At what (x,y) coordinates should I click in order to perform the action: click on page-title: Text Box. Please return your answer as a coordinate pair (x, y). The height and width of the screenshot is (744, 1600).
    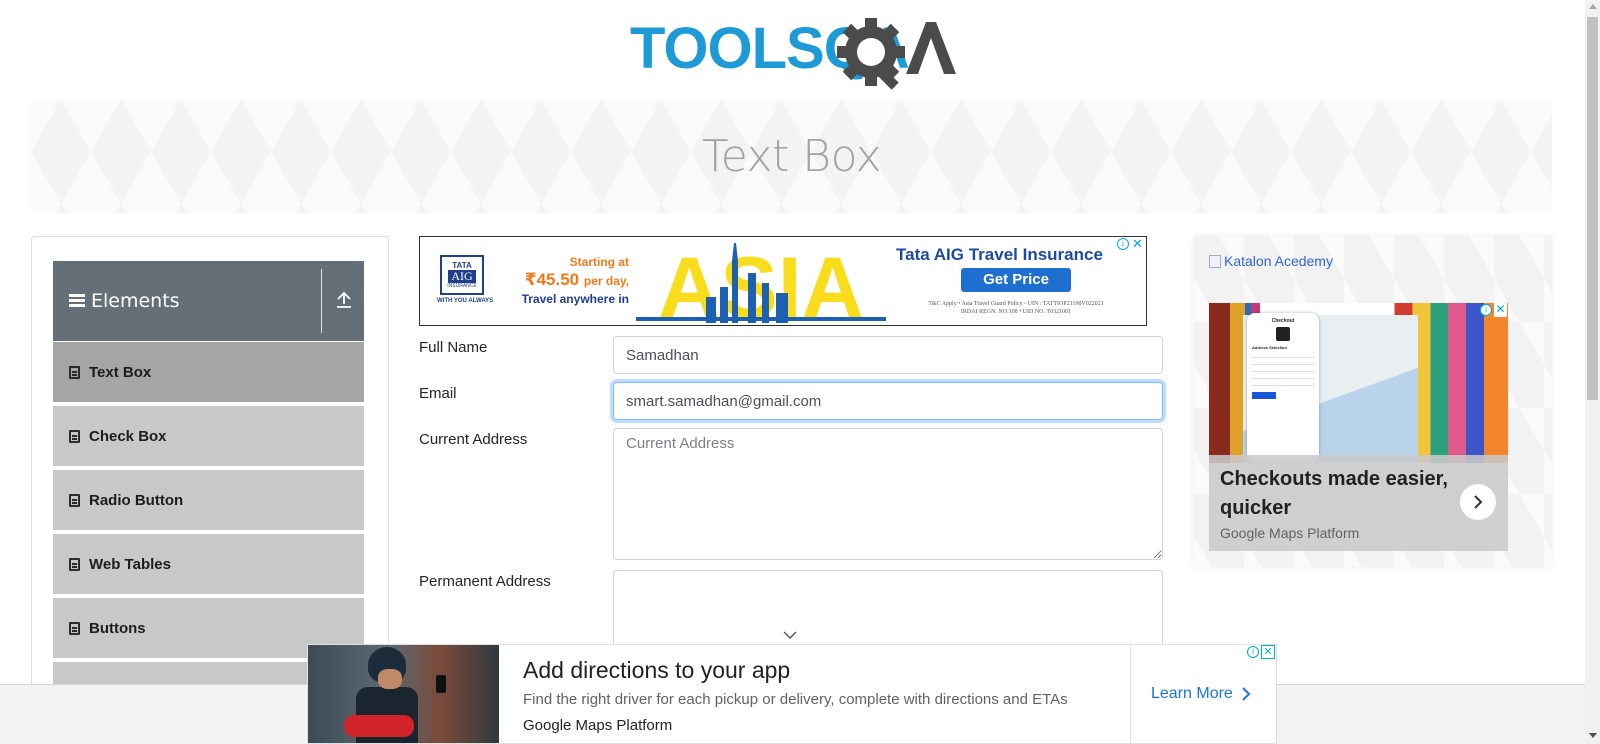
    Looking at the image, I should click on (791, 156).